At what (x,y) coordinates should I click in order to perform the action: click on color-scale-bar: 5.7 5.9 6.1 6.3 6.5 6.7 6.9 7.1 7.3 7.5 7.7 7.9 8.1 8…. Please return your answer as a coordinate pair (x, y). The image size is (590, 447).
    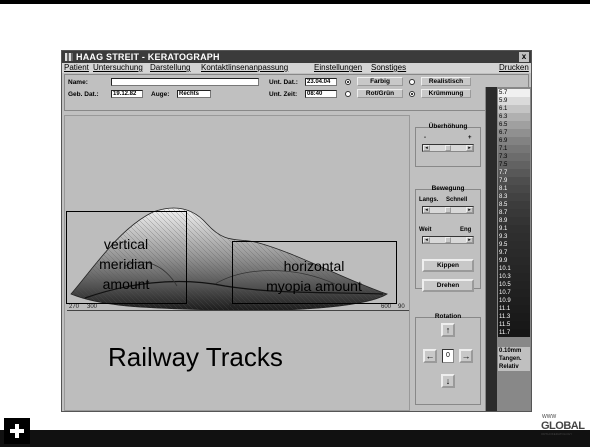
    Looking at the image, I should click on (508, 249).